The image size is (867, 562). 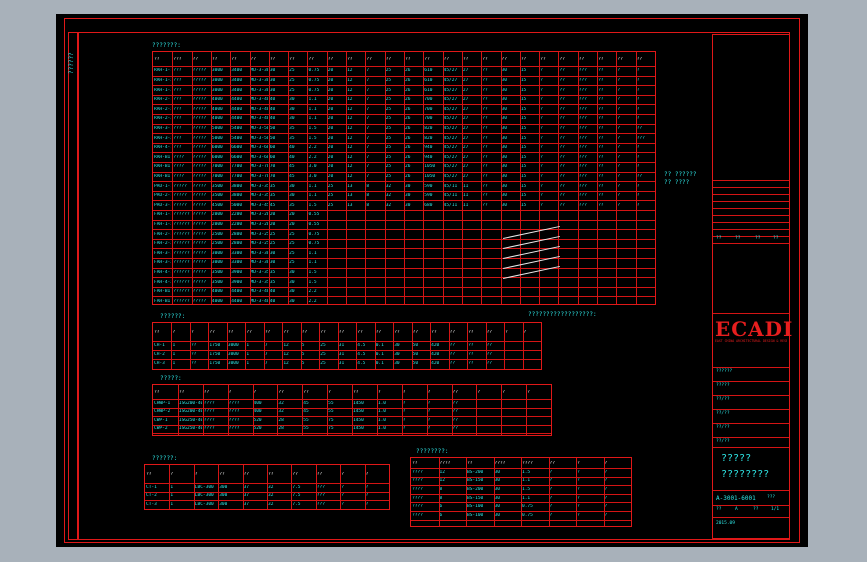 What do you see at coordinates (237, 167) in the screenshot?
I see `table-cell: 7700` at bounding box center [237, 167].